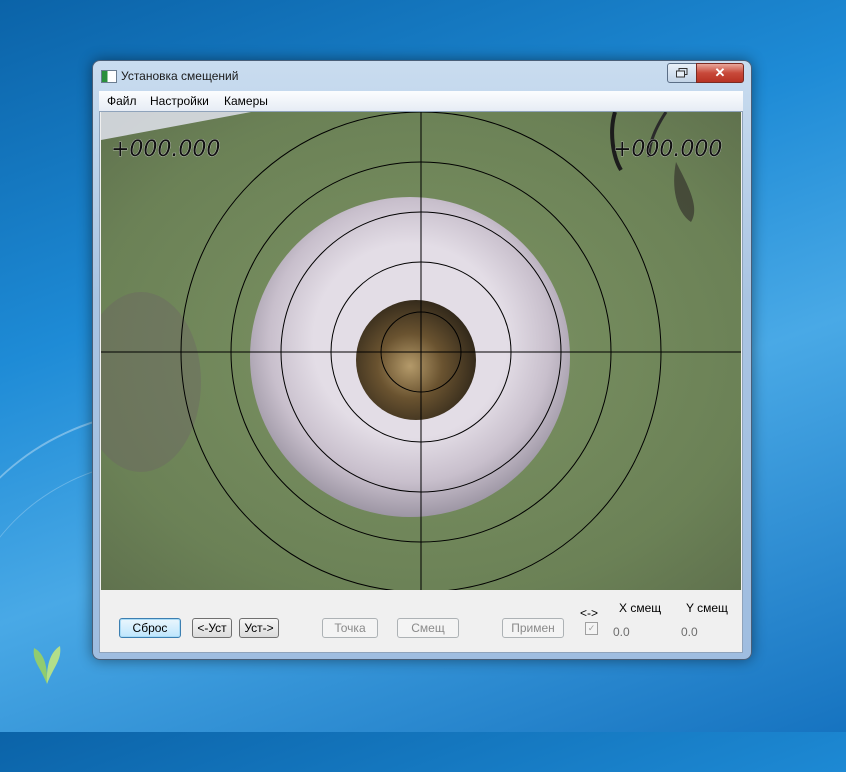  I want to click on close-button: ✕, so click(720, 73).